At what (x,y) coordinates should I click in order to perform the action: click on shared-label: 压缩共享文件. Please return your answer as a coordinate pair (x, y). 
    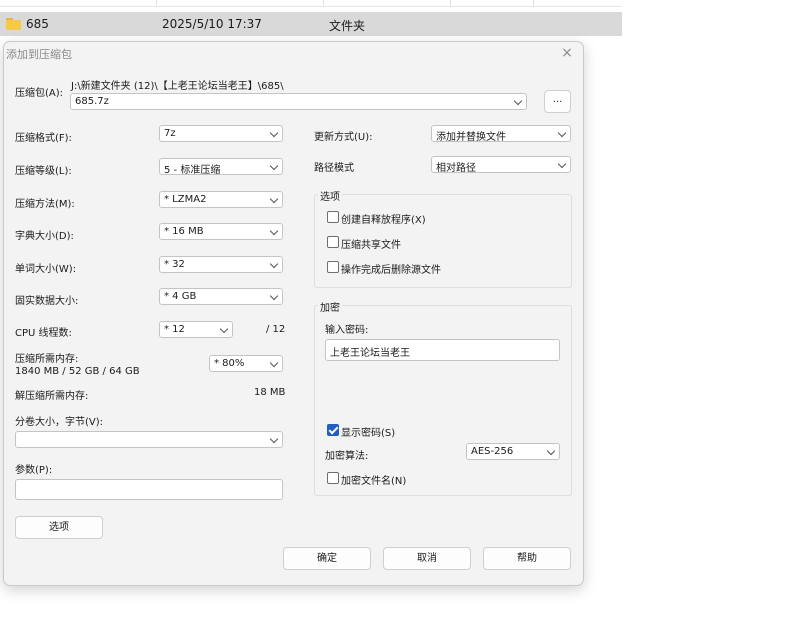
    Looking at the image, I should click on (371, 245).